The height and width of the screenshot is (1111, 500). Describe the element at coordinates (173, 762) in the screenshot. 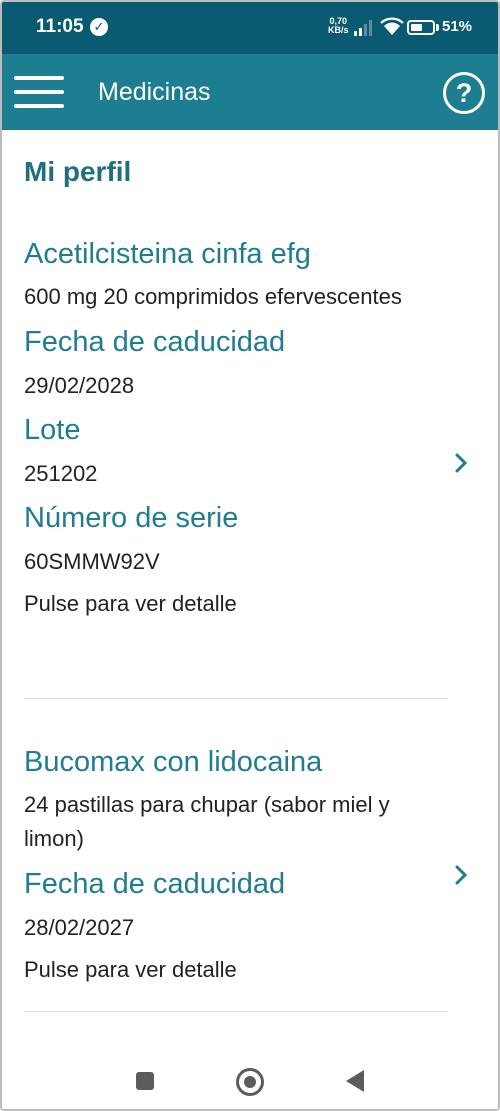

I see `medicine-name: Bucomax con lidocaina` at that location.